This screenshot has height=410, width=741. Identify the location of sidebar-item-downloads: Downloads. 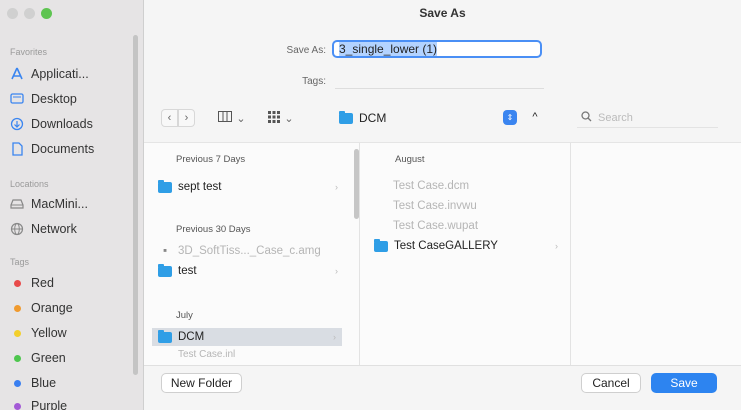
(71, 124).